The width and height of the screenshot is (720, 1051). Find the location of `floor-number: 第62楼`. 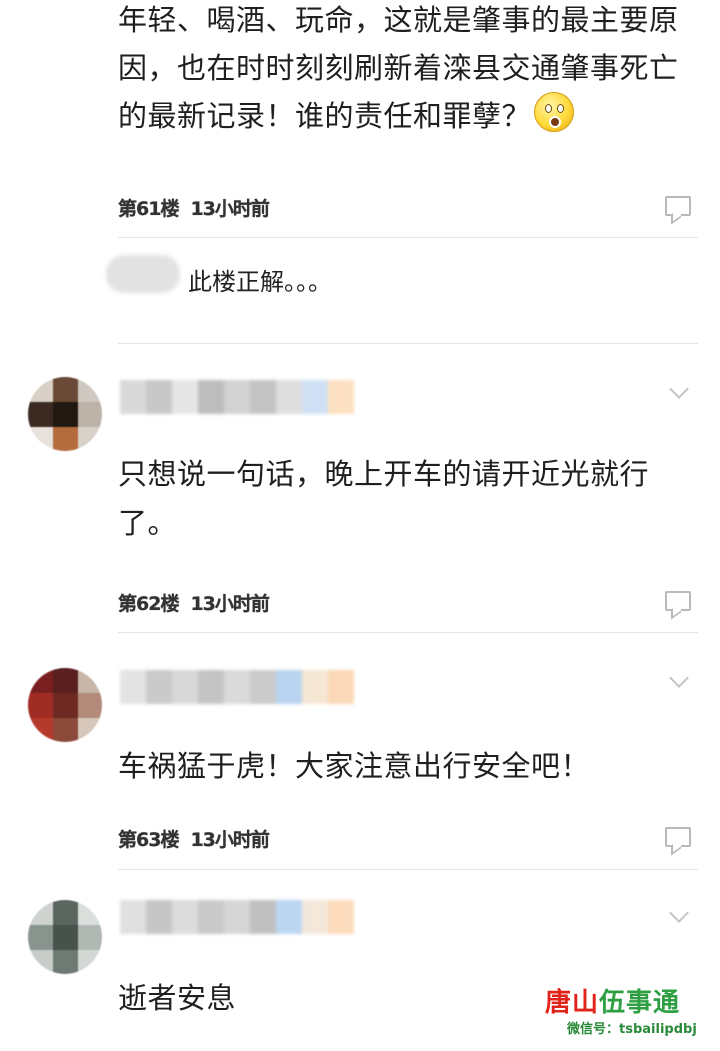

floor-number: 第62楼 is located at coordinates (148, 604).